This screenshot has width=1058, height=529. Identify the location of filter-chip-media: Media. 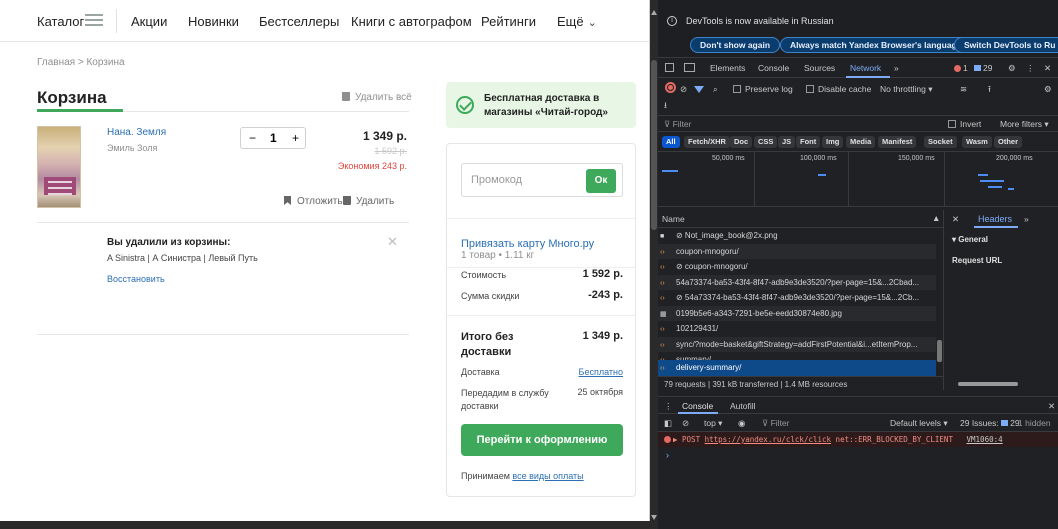
(861, 142).